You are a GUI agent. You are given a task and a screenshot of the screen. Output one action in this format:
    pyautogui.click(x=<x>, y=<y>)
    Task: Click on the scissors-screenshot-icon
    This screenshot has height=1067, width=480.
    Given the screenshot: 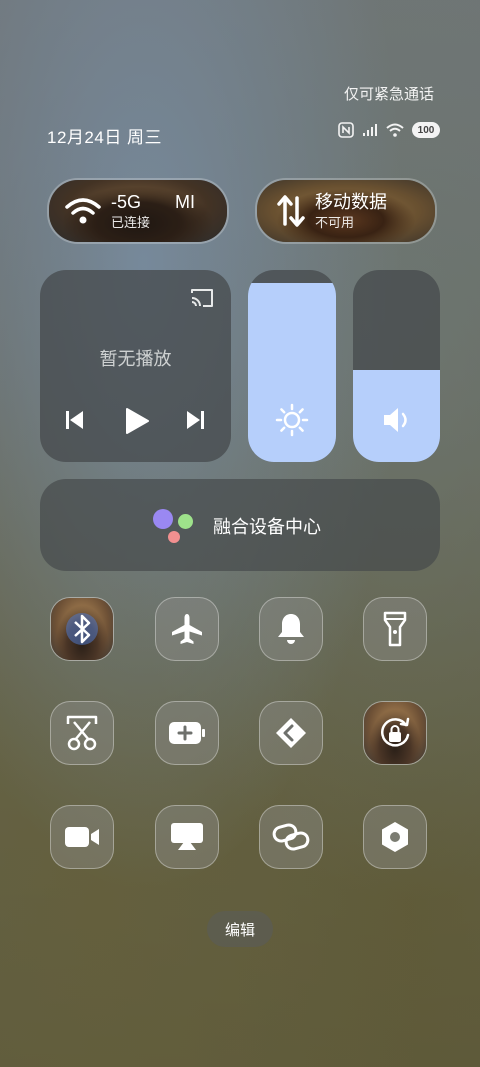 What is the action you would take?
    pyautogui.click(x=82, y=733)
    